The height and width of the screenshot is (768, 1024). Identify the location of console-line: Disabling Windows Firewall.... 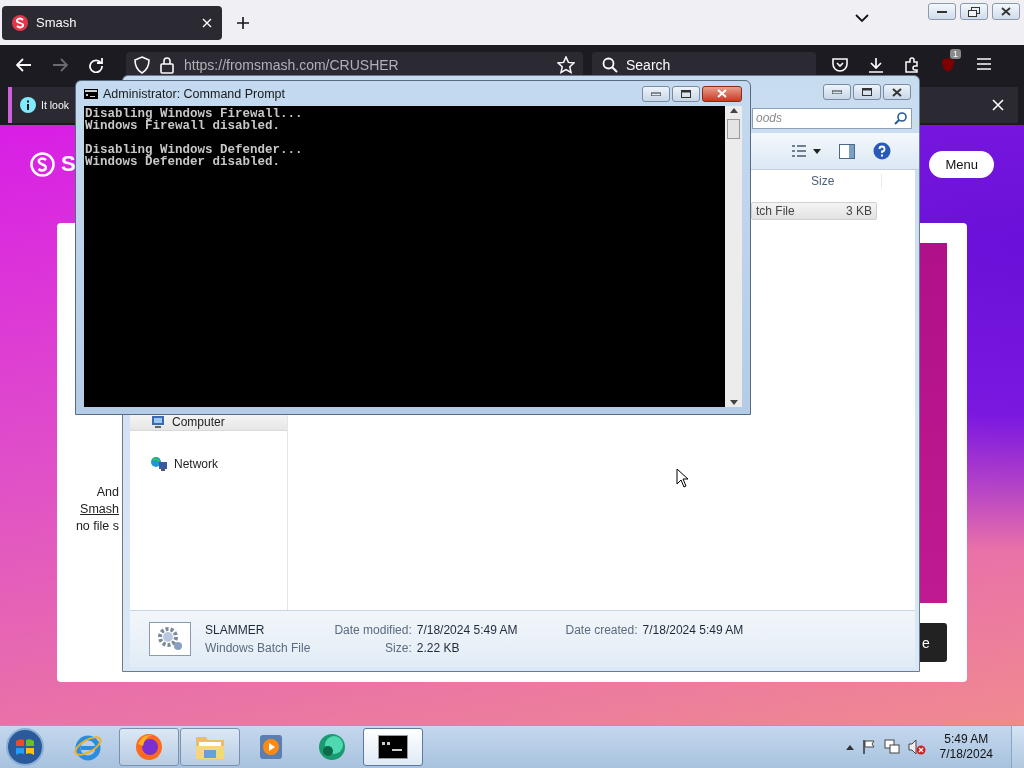
(194, 114).